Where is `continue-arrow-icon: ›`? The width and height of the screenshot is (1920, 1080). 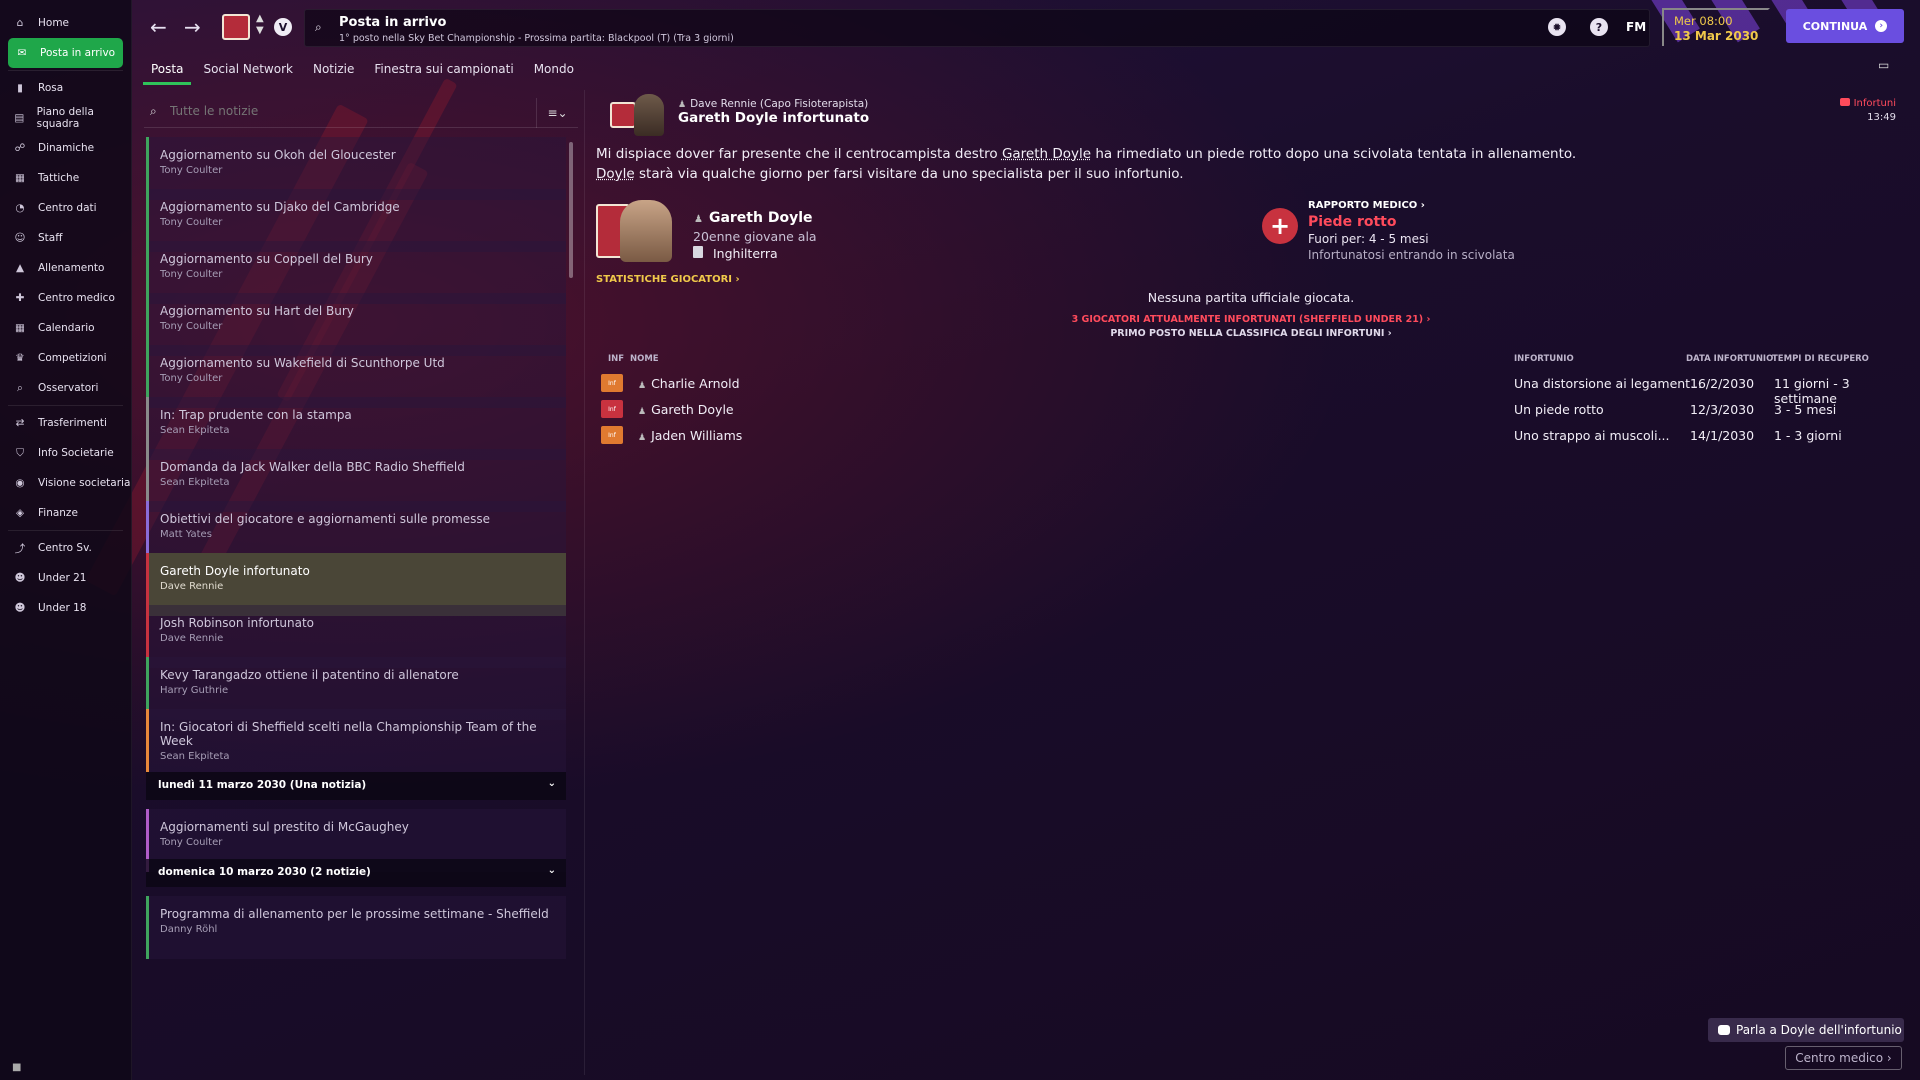
continue-arrow-icon: › is located at coordinates (1881, 26).